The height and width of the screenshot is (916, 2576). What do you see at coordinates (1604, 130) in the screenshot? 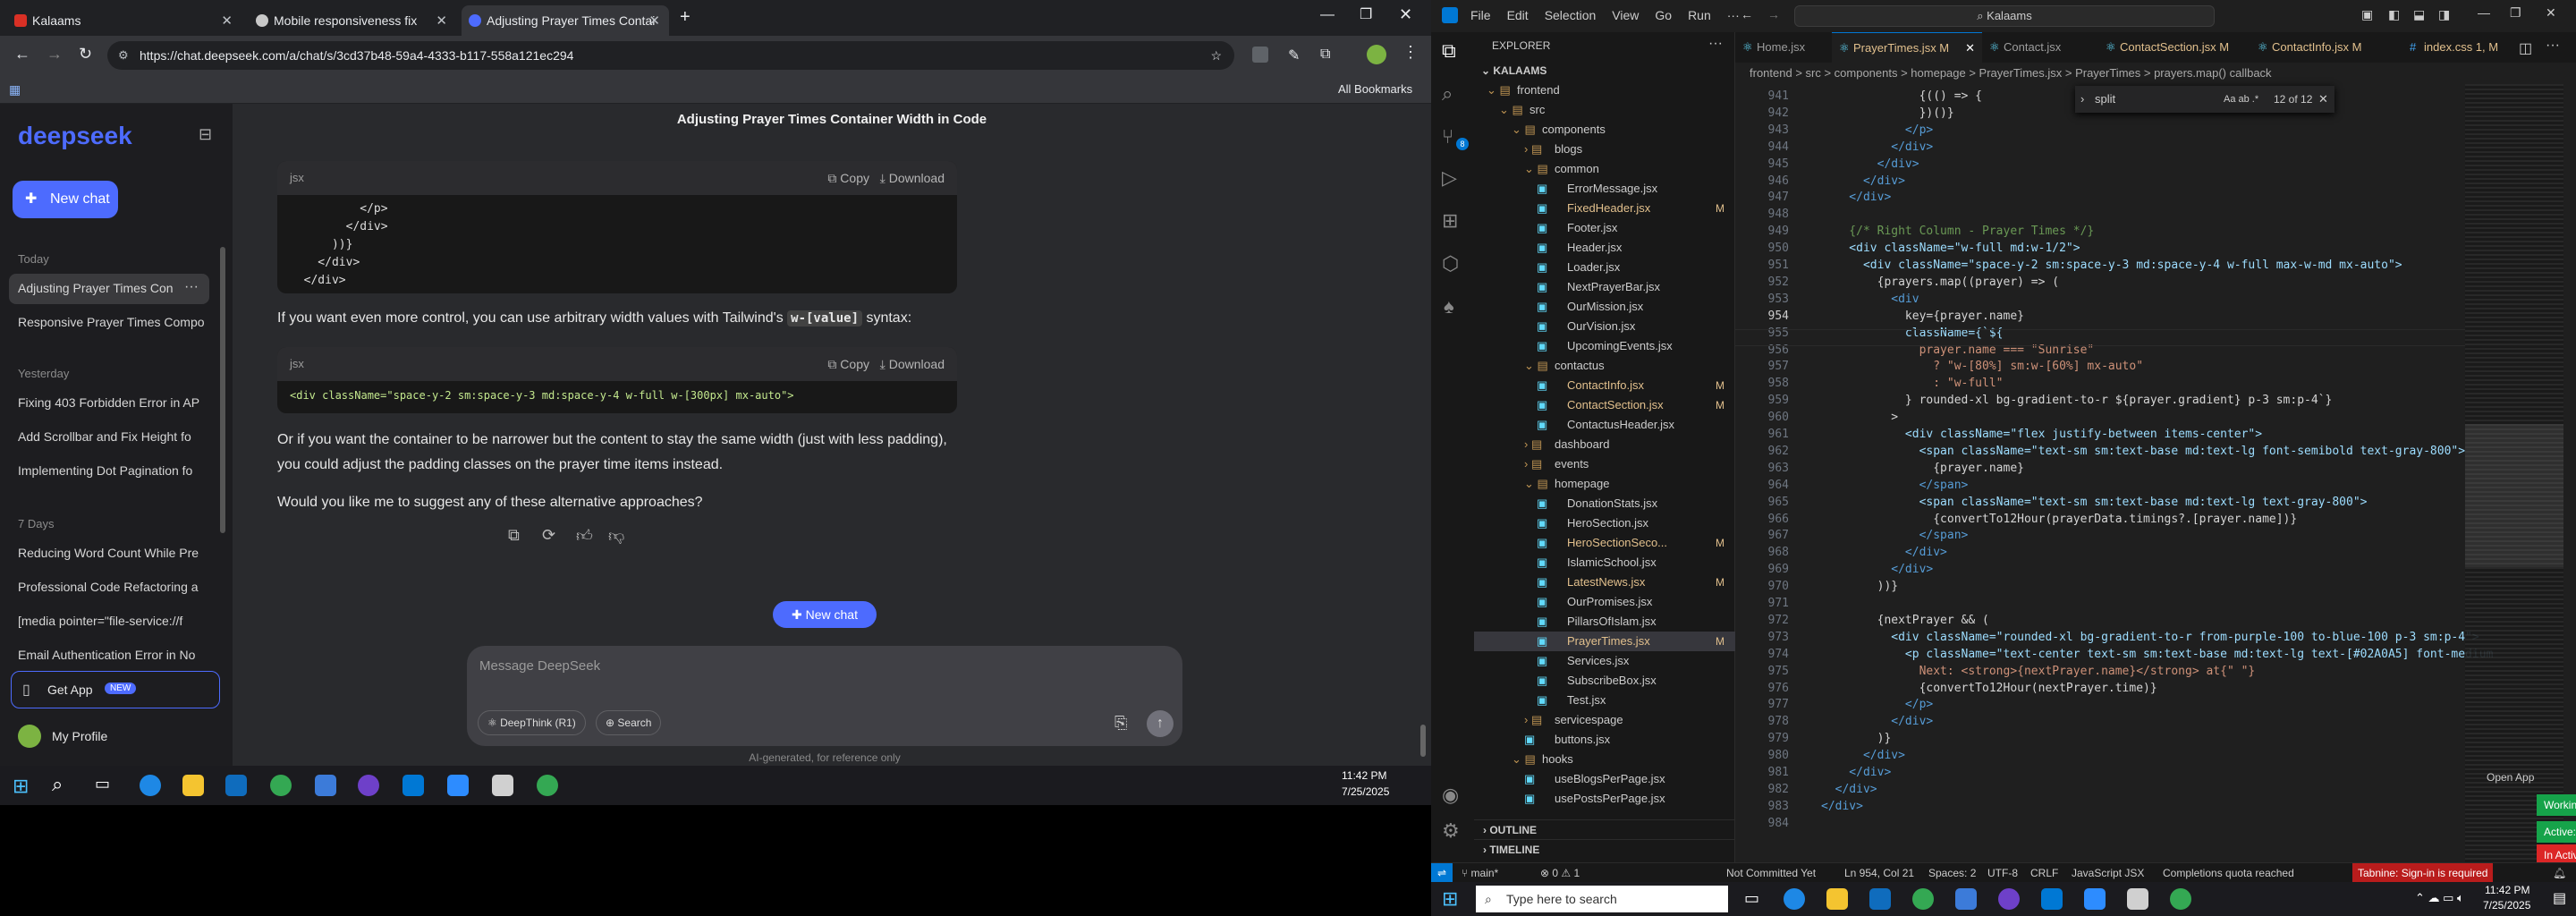
I see `folder-item: ⌄ ▤ components` at bounding box center [1604, 130].